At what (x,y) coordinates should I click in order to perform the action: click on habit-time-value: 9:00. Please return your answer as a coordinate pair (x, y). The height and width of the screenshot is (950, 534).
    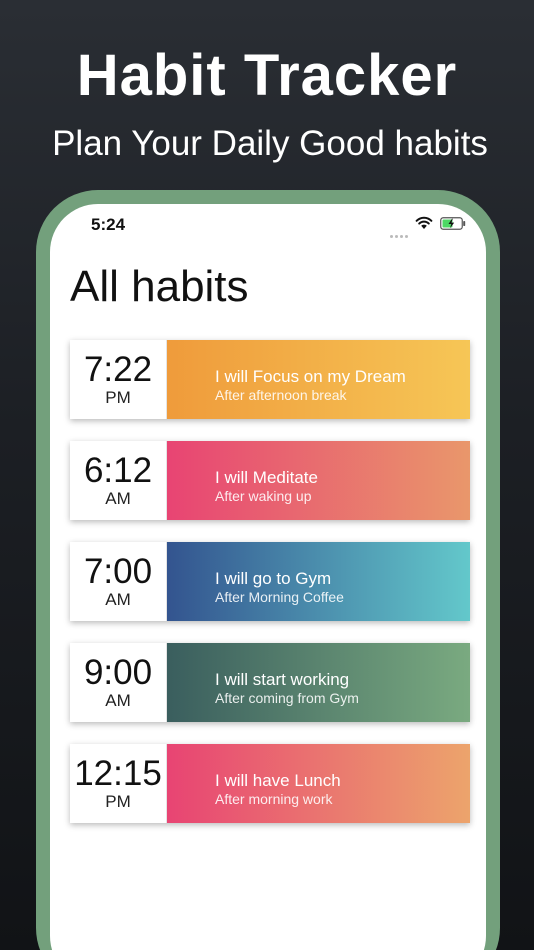
    Looking at the image, I should click on (118, 672).